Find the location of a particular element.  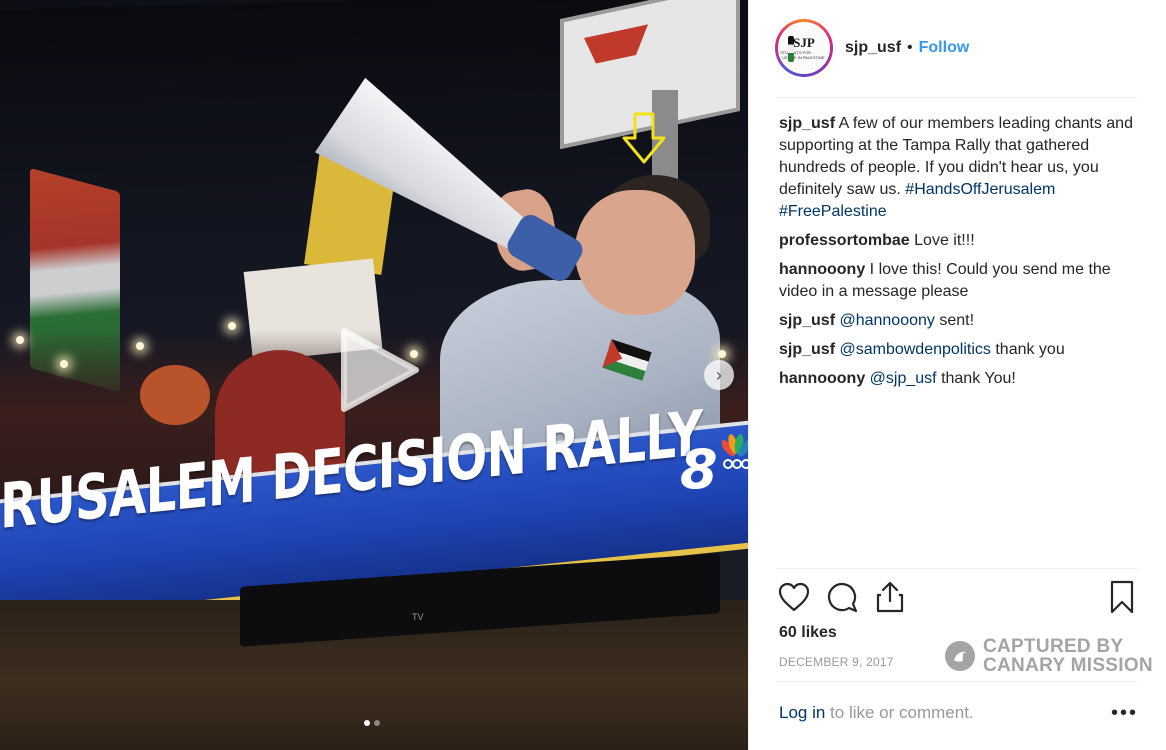

hashtag-link: #FreePalestine is located at coordinates (833, 211).